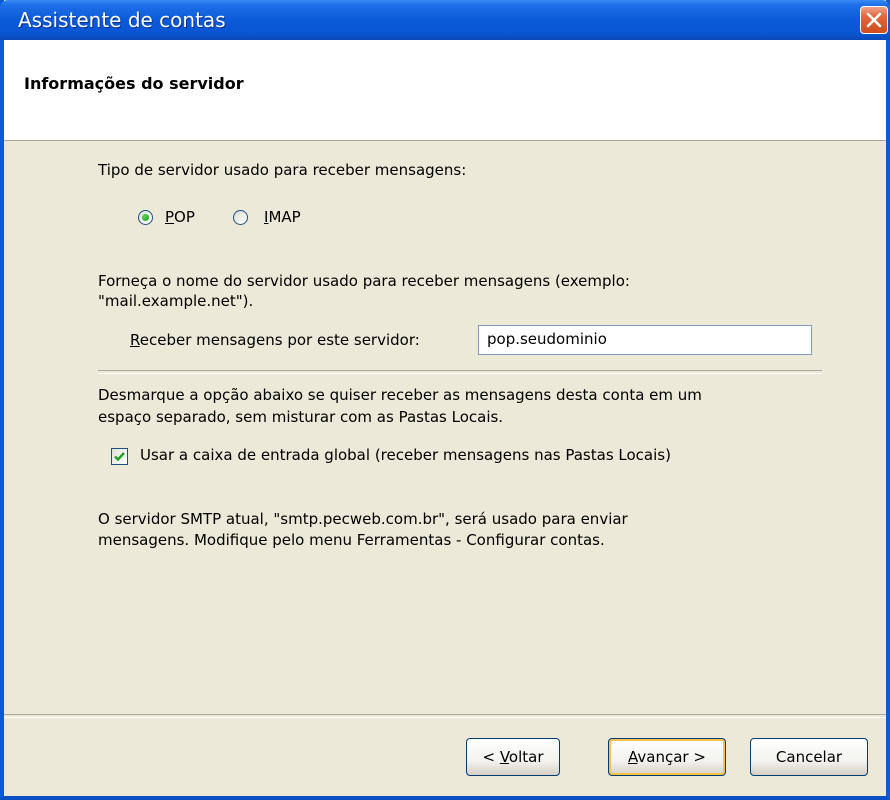 The width and height of the screenshot is (890, 800). What do you see at coordinates (122, 20) in the screenshot?
I see `window-title: Assistente de contas` at bounding box center [122, 20].